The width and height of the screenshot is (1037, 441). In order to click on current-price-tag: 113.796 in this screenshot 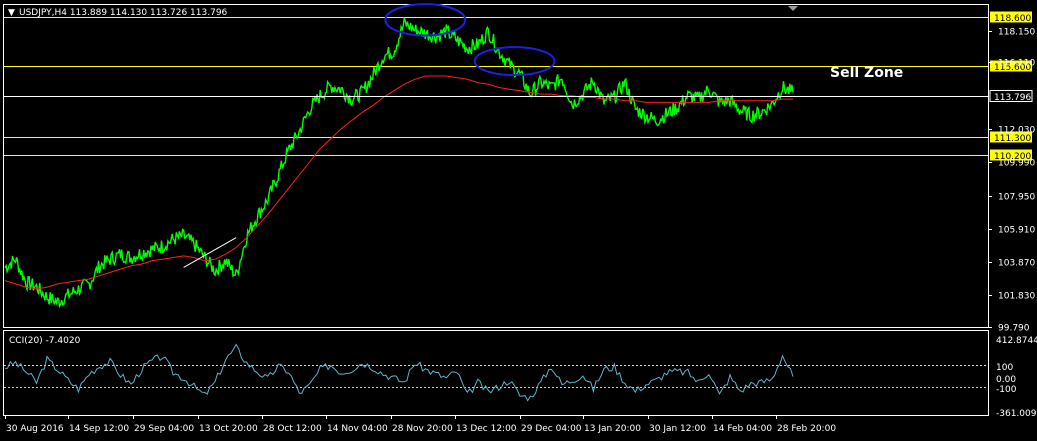, I will do `click(1011, 96)`.